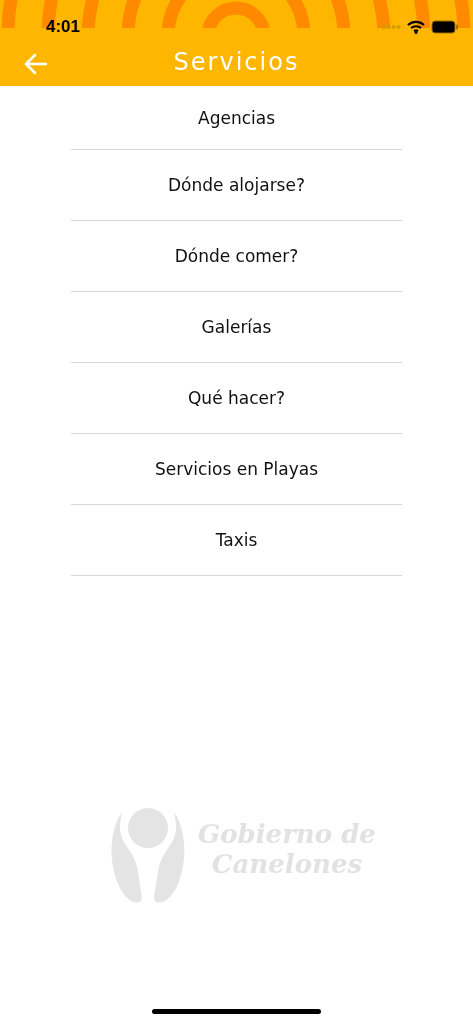 The height and width of the screenshot is (1024, 473). Describe the element at coordinates (236, 256) in the screenshot. I see `service-item: Dónde comer?` at that location.